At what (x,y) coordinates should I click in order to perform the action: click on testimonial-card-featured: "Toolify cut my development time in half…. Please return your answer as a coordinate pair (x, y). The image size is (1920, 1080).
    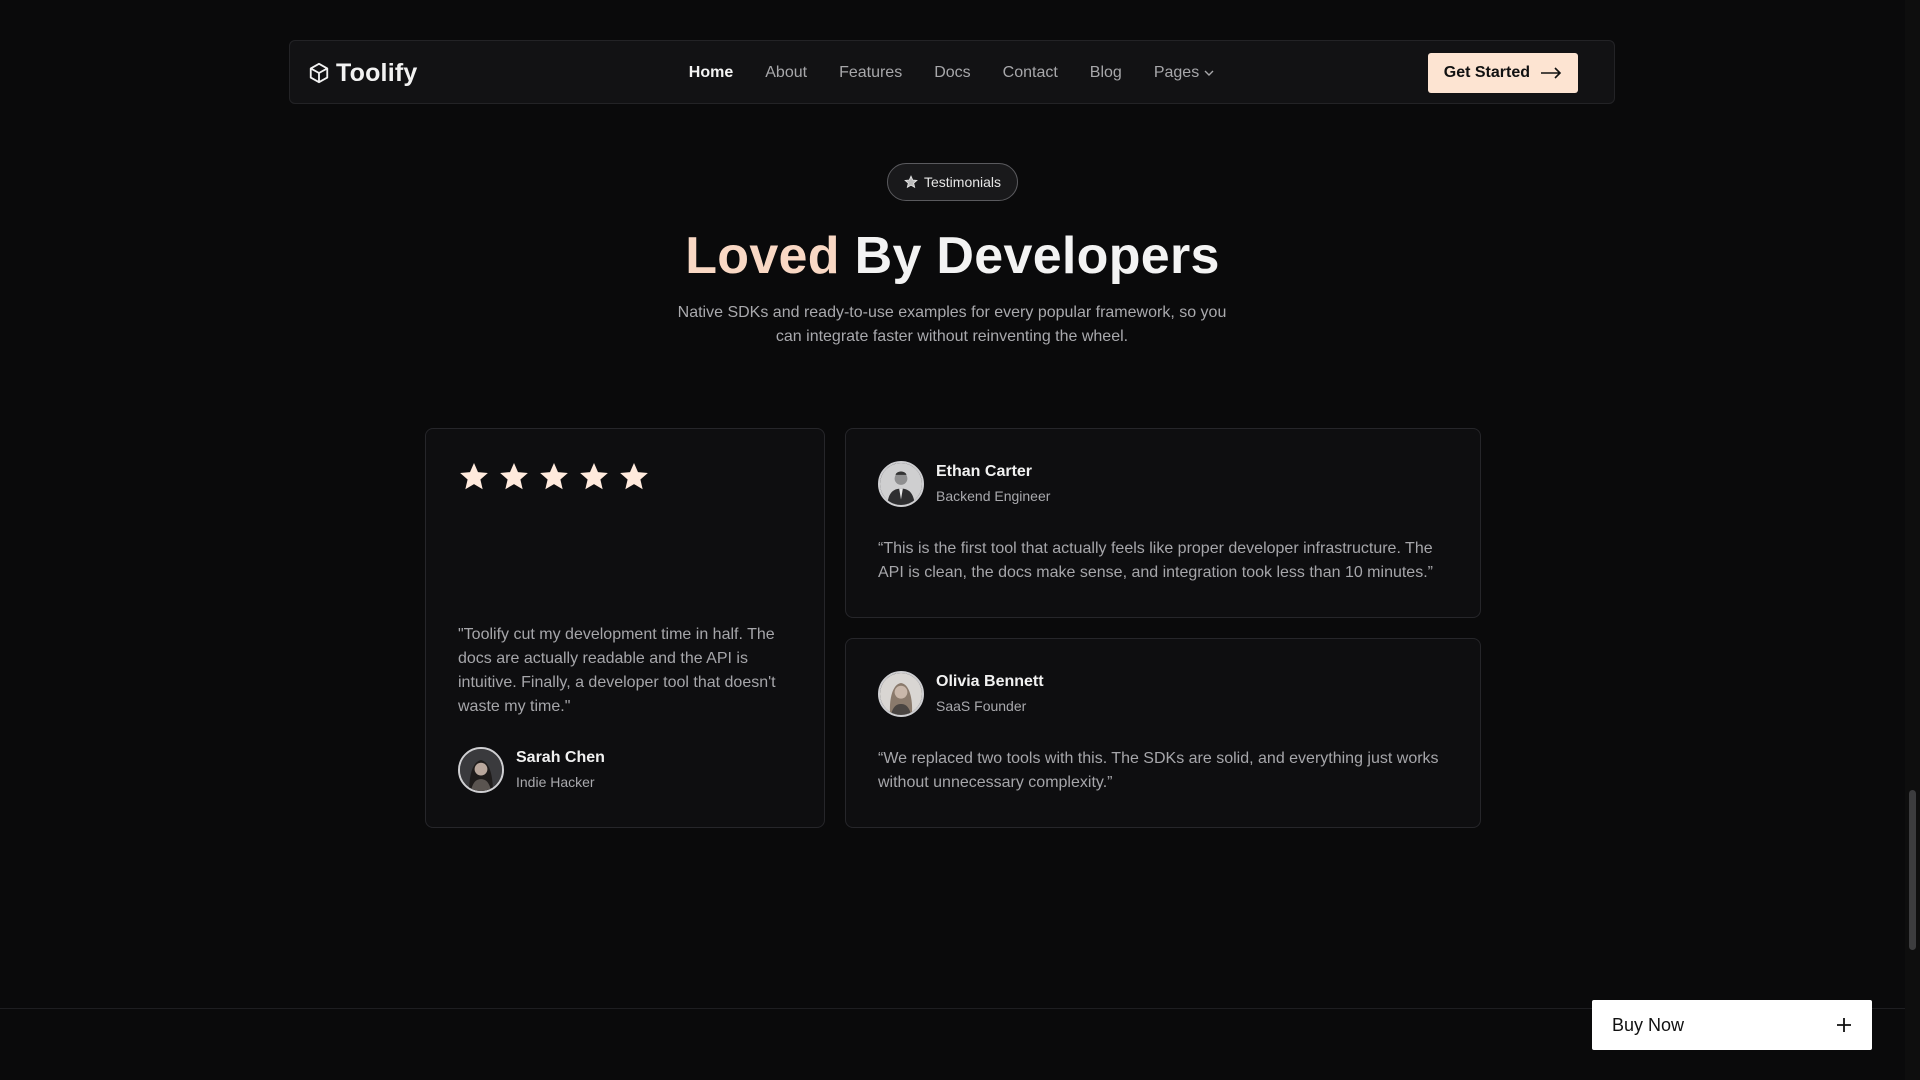
    Looking at the image, I should click on (625, 628).